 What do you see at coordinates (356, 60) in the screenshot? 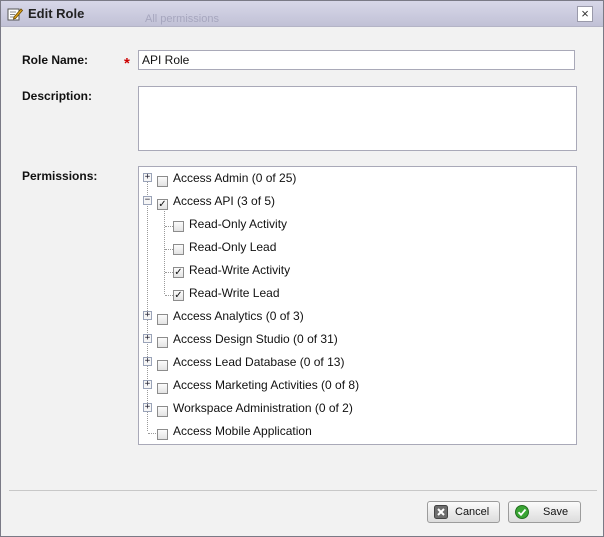
I see `role-name-input` at bounding box center [356, 60].